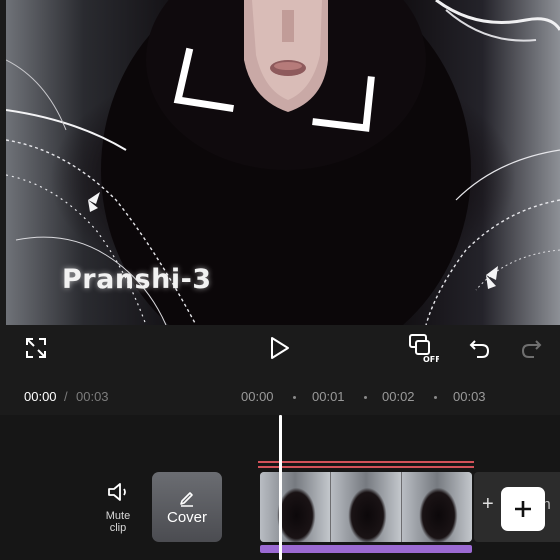 This screenshot has width=560, height=560. I want to click on undo-icon, so click(479, 349).